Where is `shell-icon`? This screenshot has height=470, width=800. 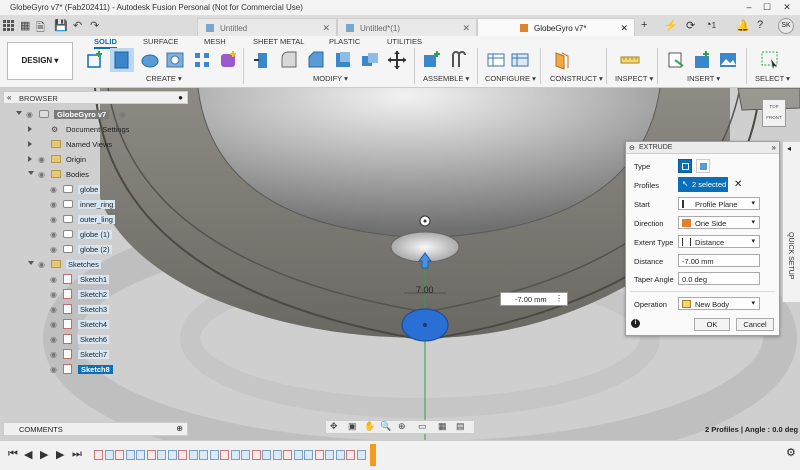 shell-icon is located at coordinates (343, 60).